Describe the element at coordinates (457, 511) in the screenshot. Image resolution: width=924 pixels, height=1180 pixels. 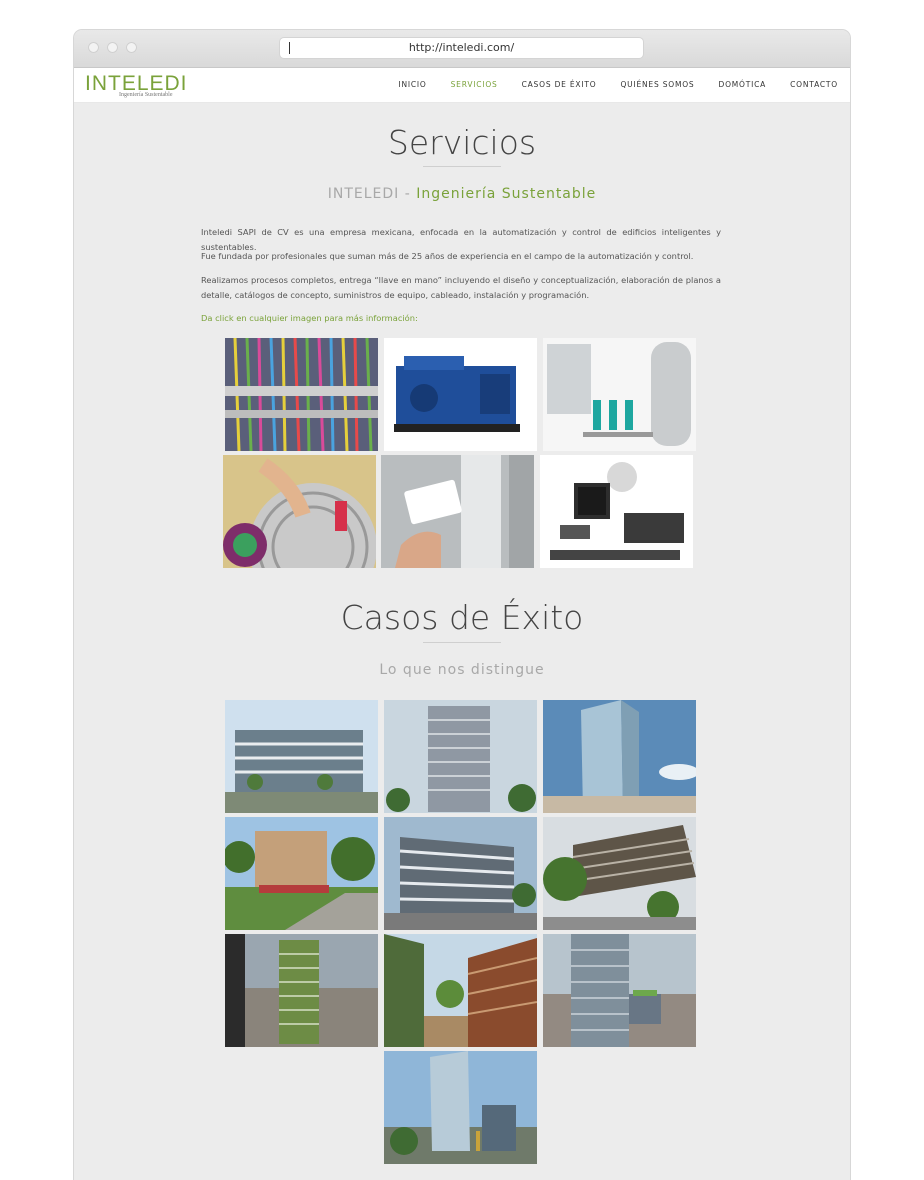
I see `service-image-access-card-reader` at that location.